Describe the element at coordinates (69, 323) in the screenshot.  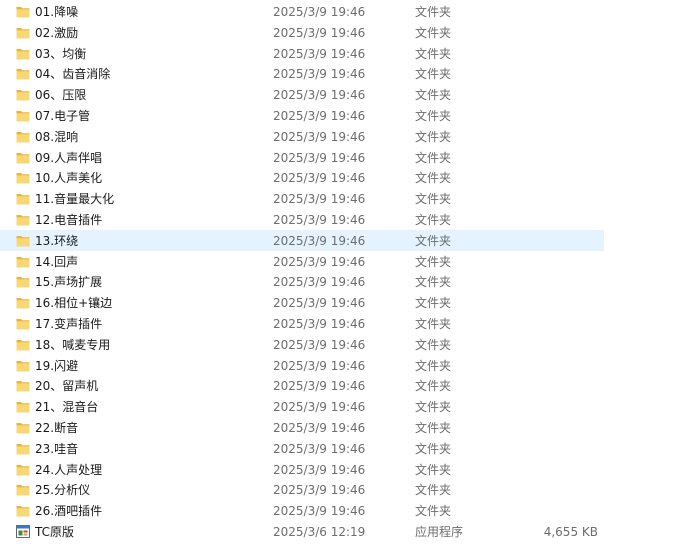
I see `file-name: 17.变声插件` at that location.